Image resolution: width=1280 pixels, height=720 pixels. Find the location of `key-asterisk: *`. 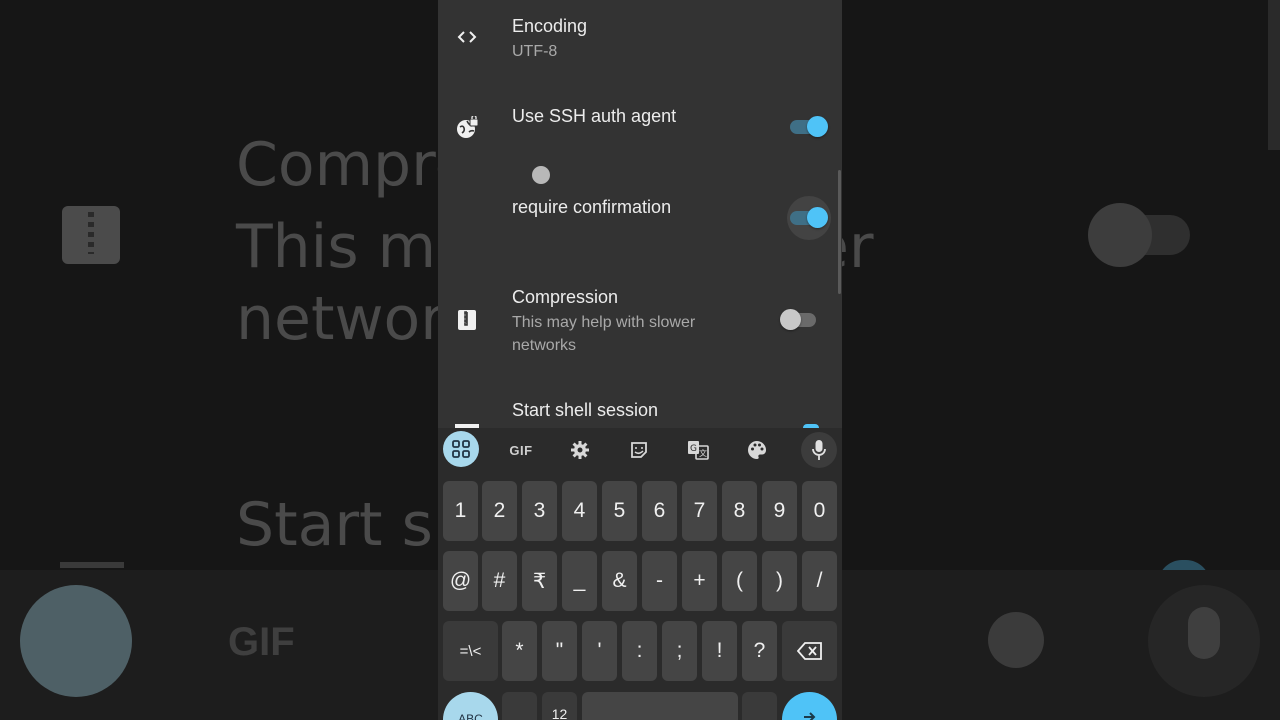

key-asterisk: * is located at coordinates (519, 651).